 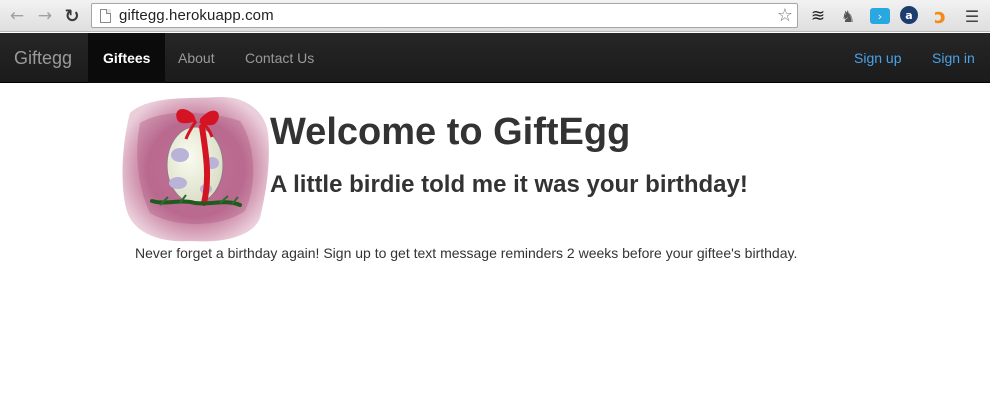 What do you see at coordinates (195, 169) in the screenshot?
I see `gift-egg-image` at bounding box center [195, 169].